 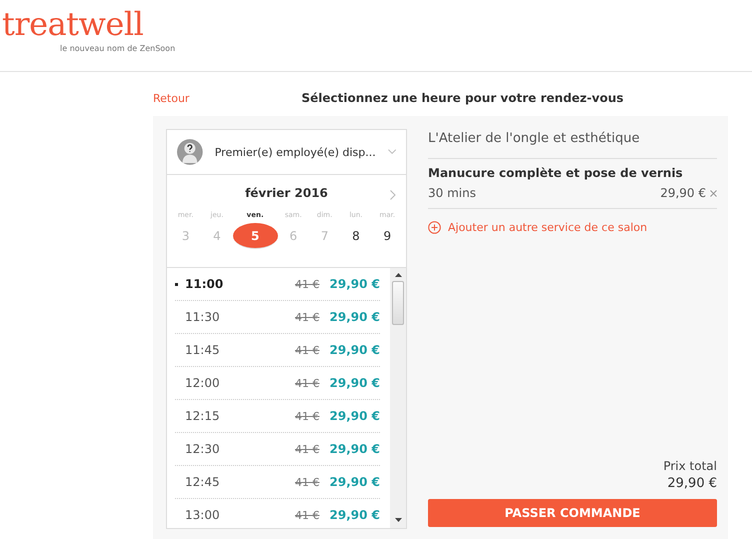 What do you see at coordinates (118, 48) in the screenshot?
I see `tagline: le nouveau nom de ZenSoon` at bounding box center [118, 48].